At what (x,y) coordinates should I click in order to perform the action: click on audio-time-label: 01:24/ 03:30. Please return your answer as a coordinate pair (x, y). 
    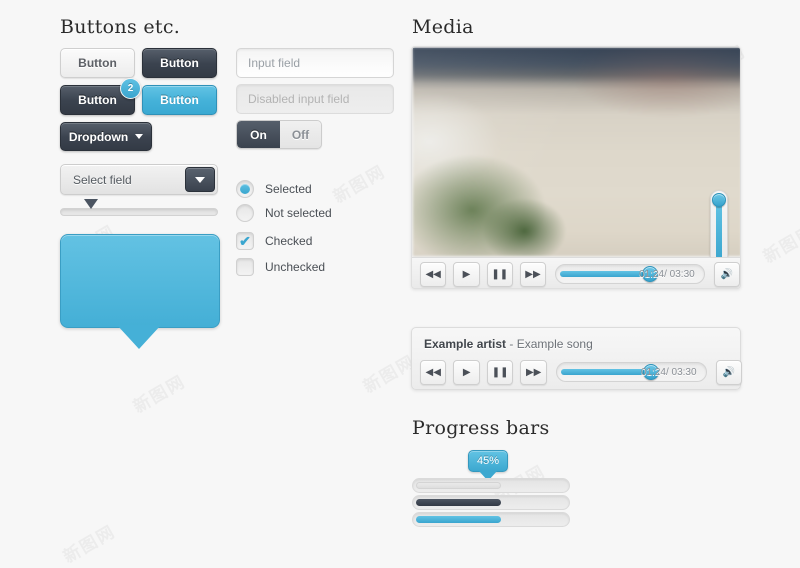
    Looking at the image, I should click on (668, 372).